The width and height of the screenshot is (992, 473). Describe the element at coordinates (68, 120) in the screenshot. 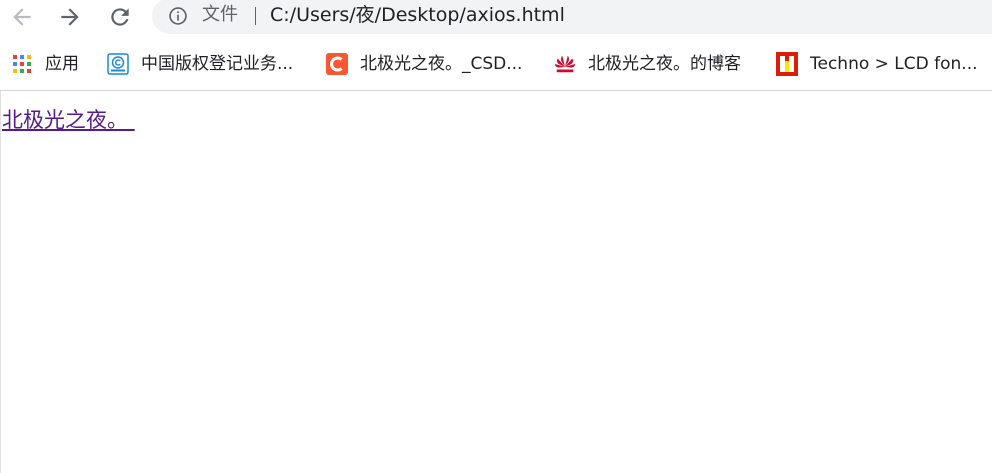

I see `page-link: 北极光之夜。` at that location.